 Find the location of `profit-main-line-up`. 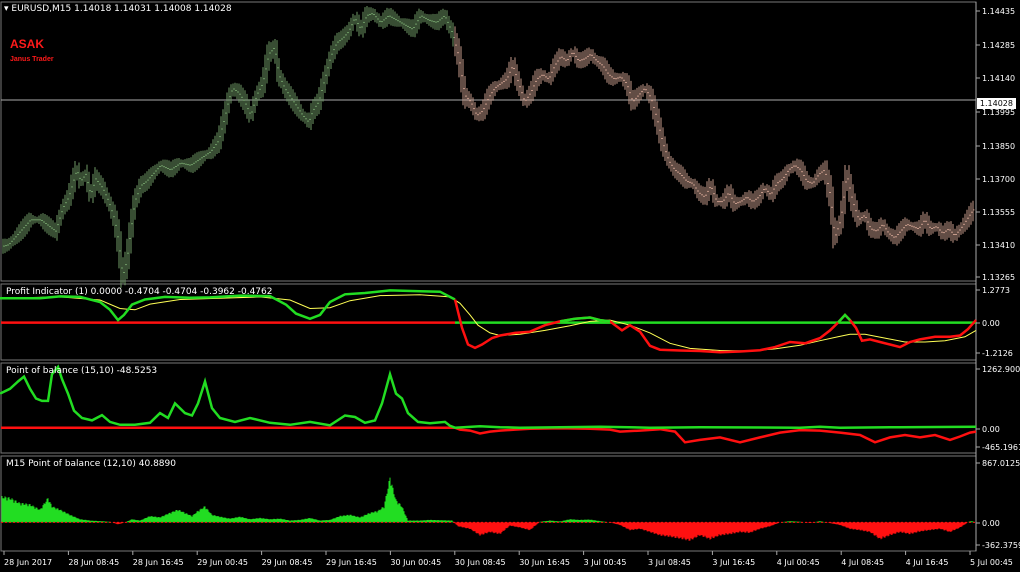

profit-main-line-up is located at coordinates (585, 319).